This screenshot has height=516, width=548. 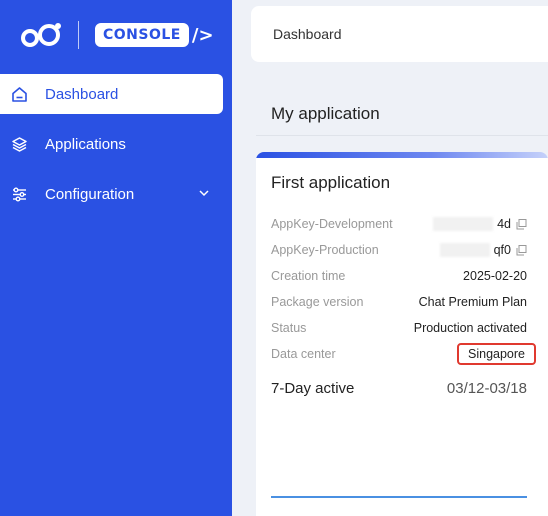 I want to click on console-badge: CONSOLE />, so click(x=154, y=35).